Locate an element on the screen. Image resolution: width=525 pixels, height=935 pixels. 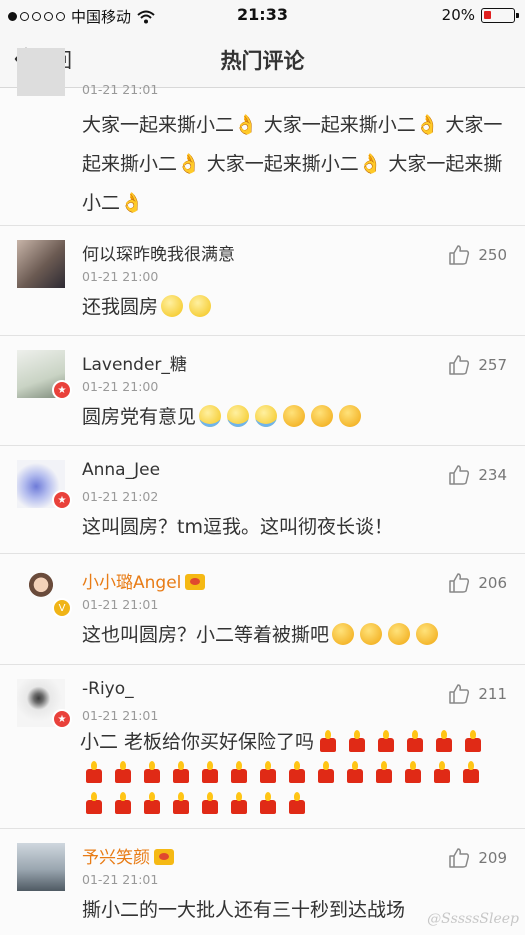
comment-text-content: 这也叫圆房？小二等着被撕吧 is located at coordinates (206, 635).